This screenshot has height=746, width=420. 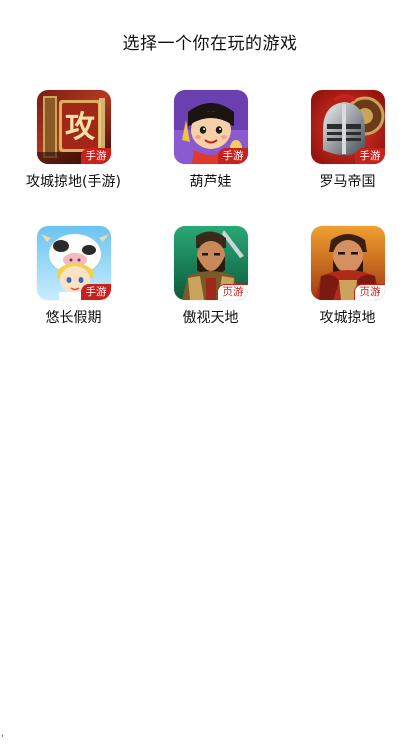 I want to click on game-name: 悠长假期, so click(x=73, y=318).